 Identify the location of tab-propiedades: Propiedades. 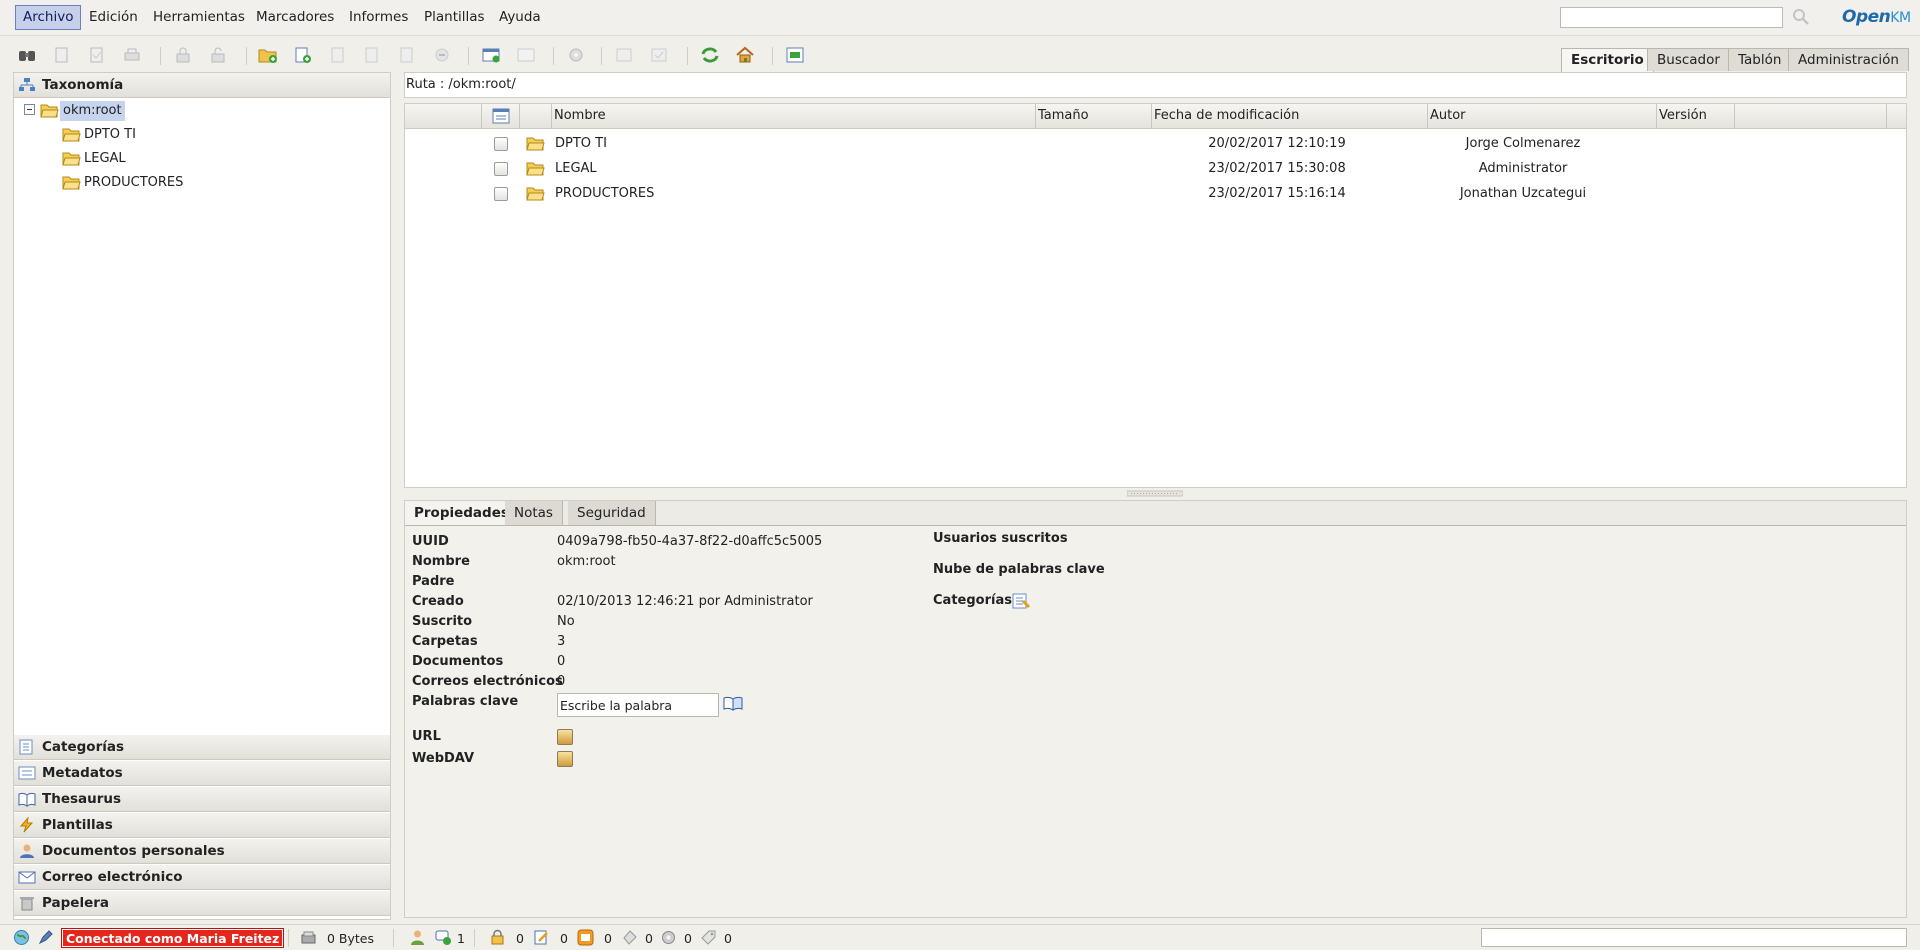
(462, 513).